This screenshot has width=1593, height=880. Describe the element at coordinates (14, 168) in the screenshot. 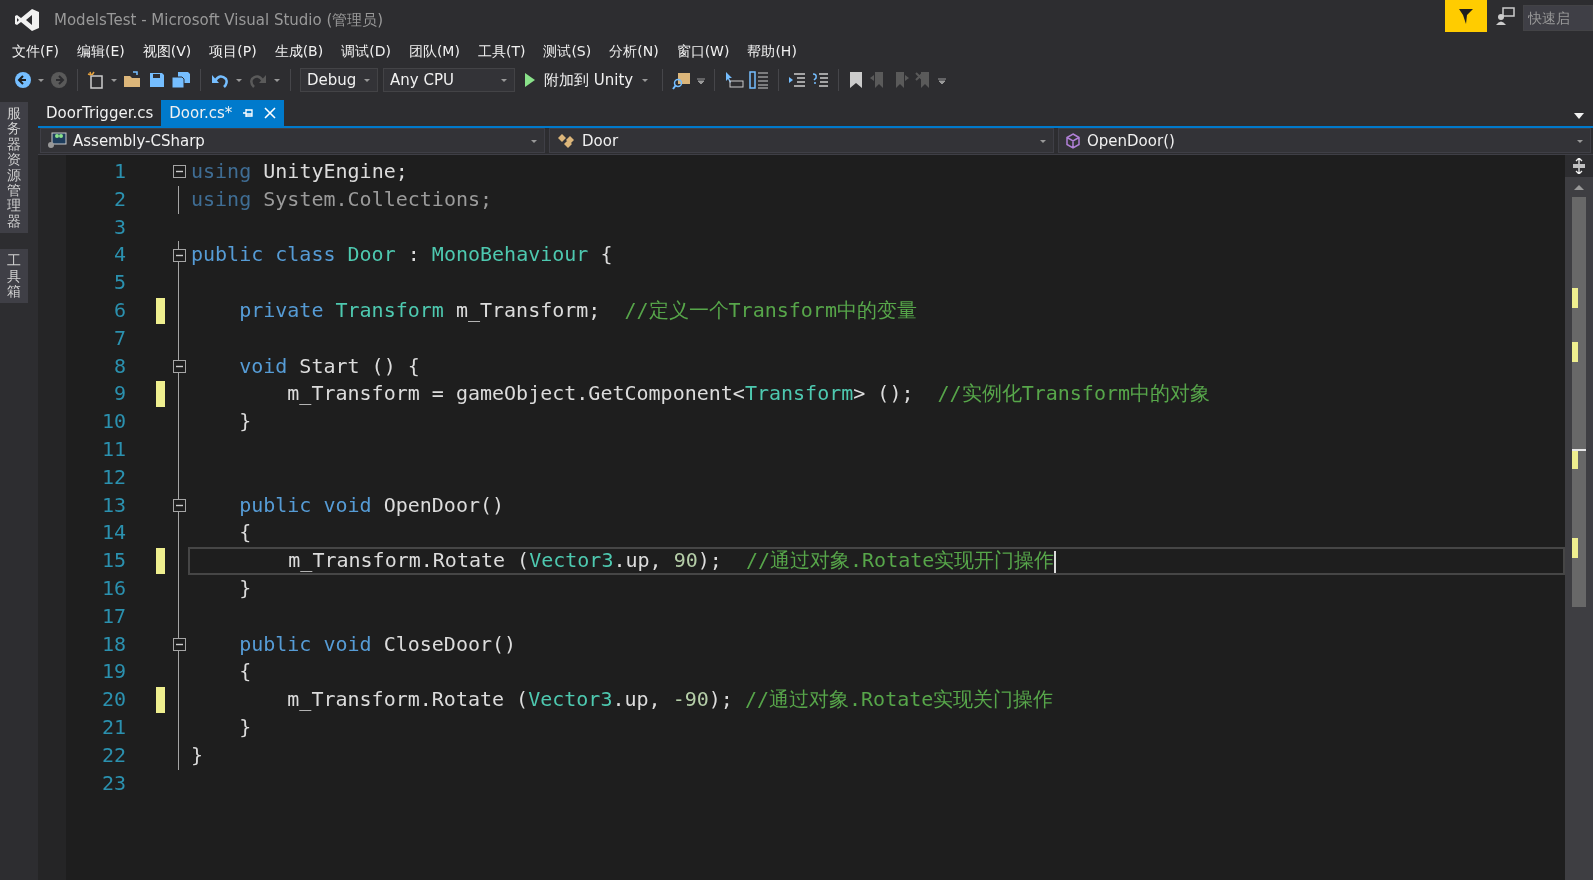

I see `side-panel-tab: 服务器资源管理器` at that location.